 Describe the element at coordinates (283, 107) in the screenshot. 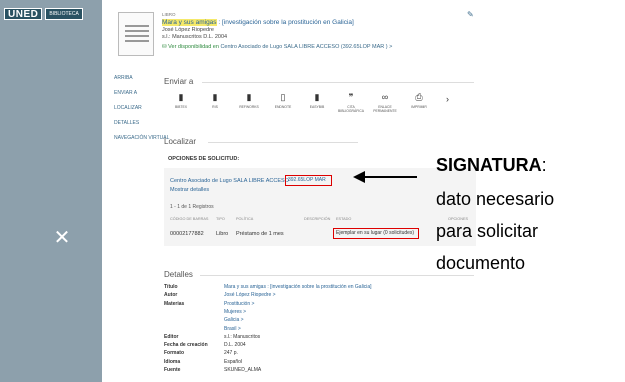

I see `tool-label: ENDNOTE` at that location.